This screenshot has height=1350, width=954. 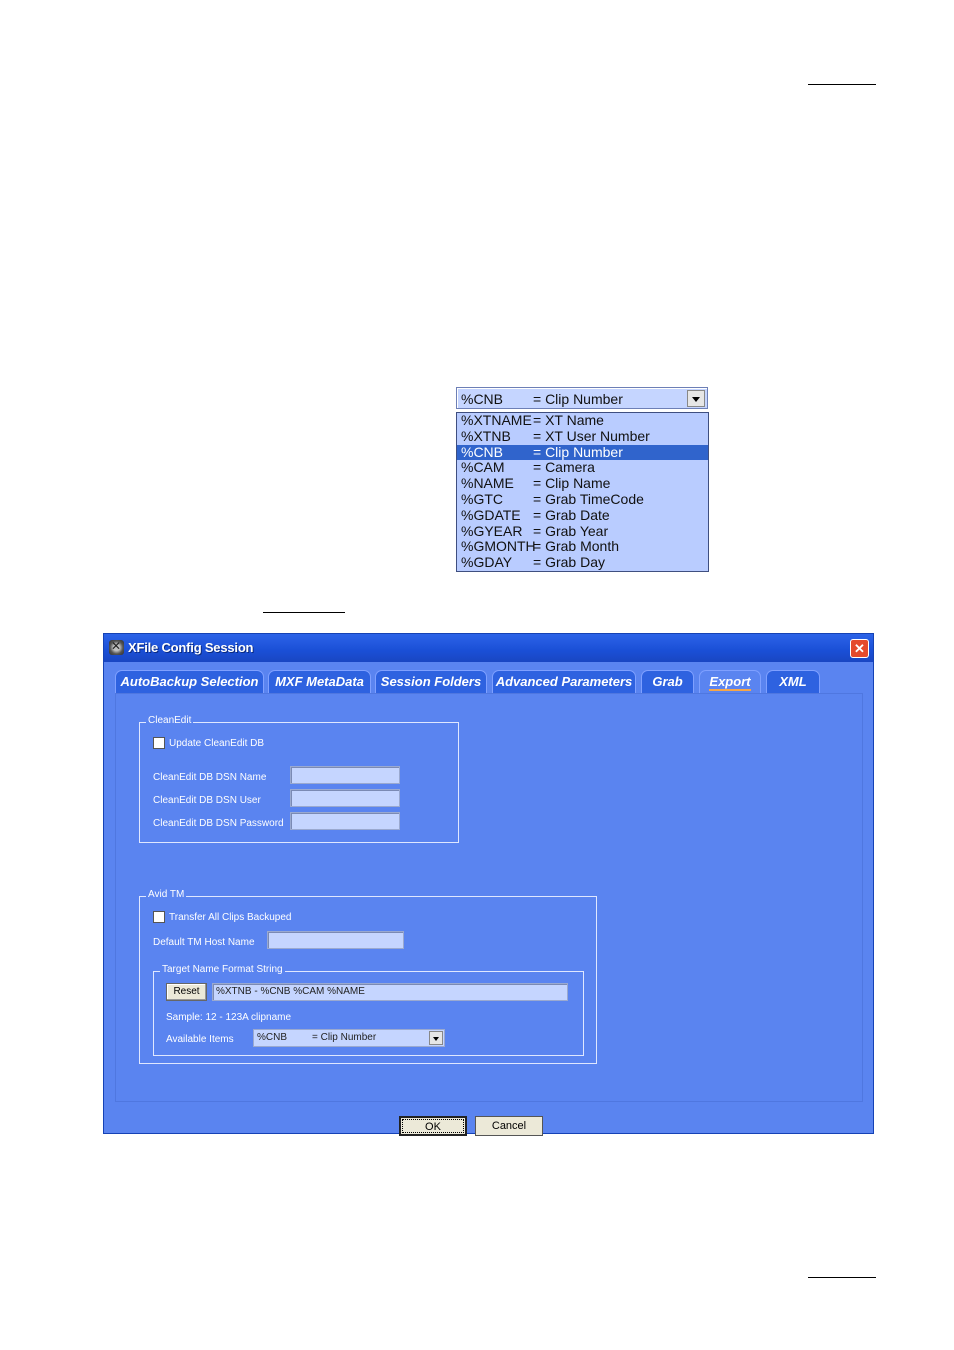 What do you see at coordinates (170, 720) in the screenshot?
I see `cleanedit-group-label: CleanEdit` at bounding box center [170, 720].